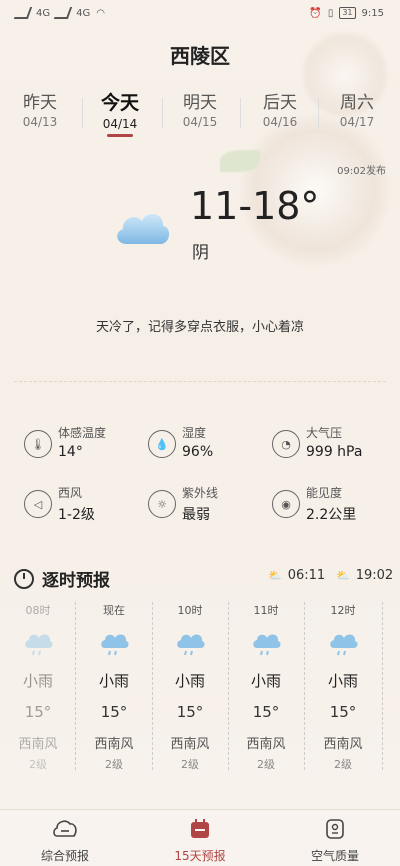 The height and width of the screenshot is (866, 400). Describe the element at coordinates (280, 103) in the screenshot. I see `day-name: 后天` at that location.